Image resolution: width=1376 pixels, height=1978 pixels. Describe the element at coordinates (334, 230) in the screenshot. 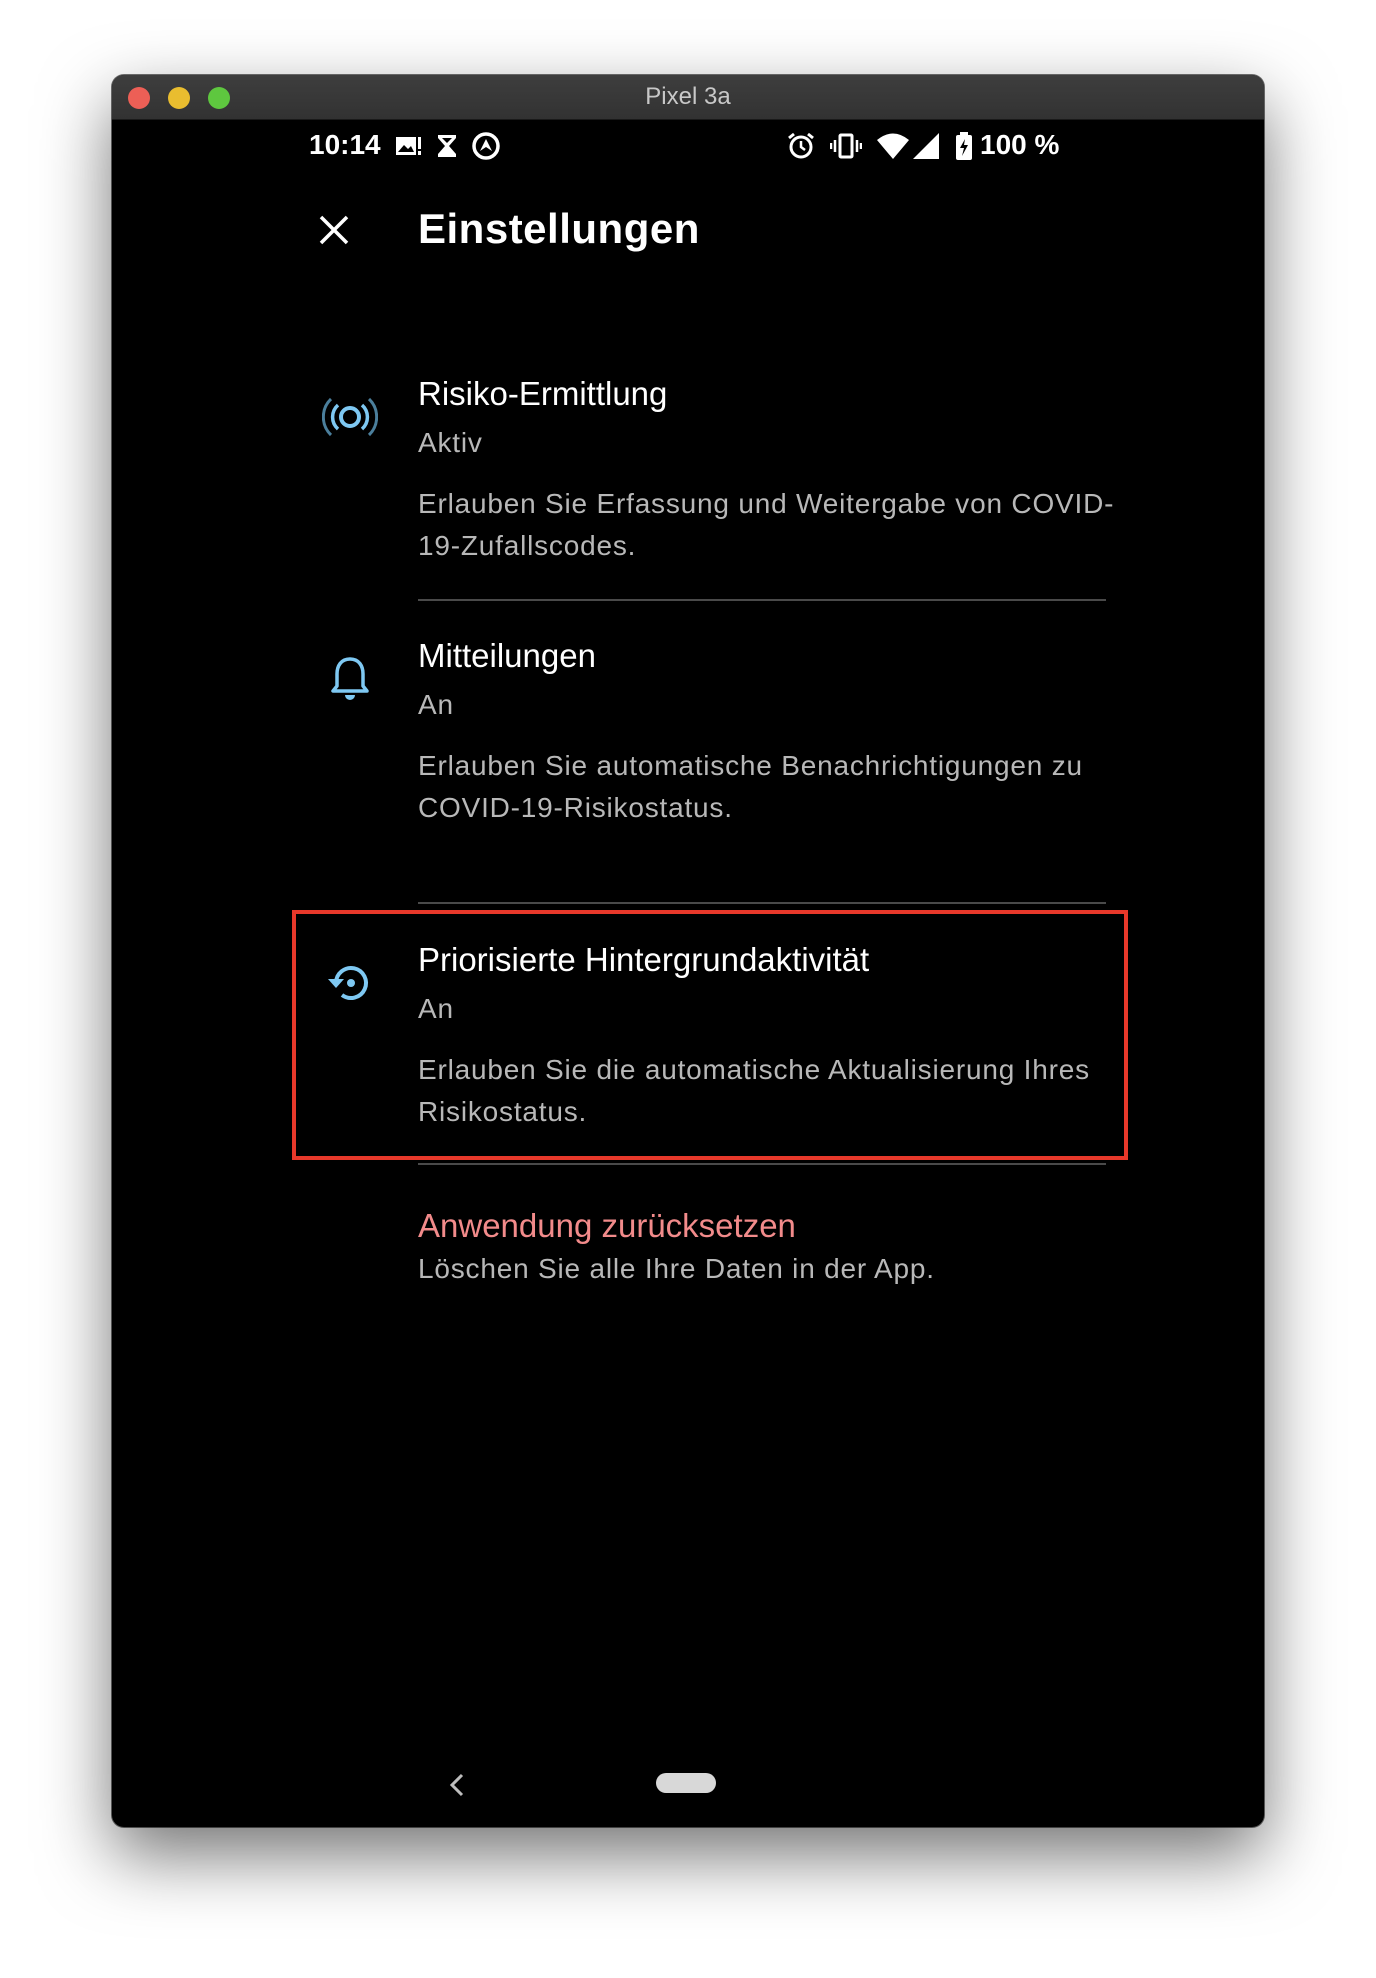

I see `close-icon` at that location.